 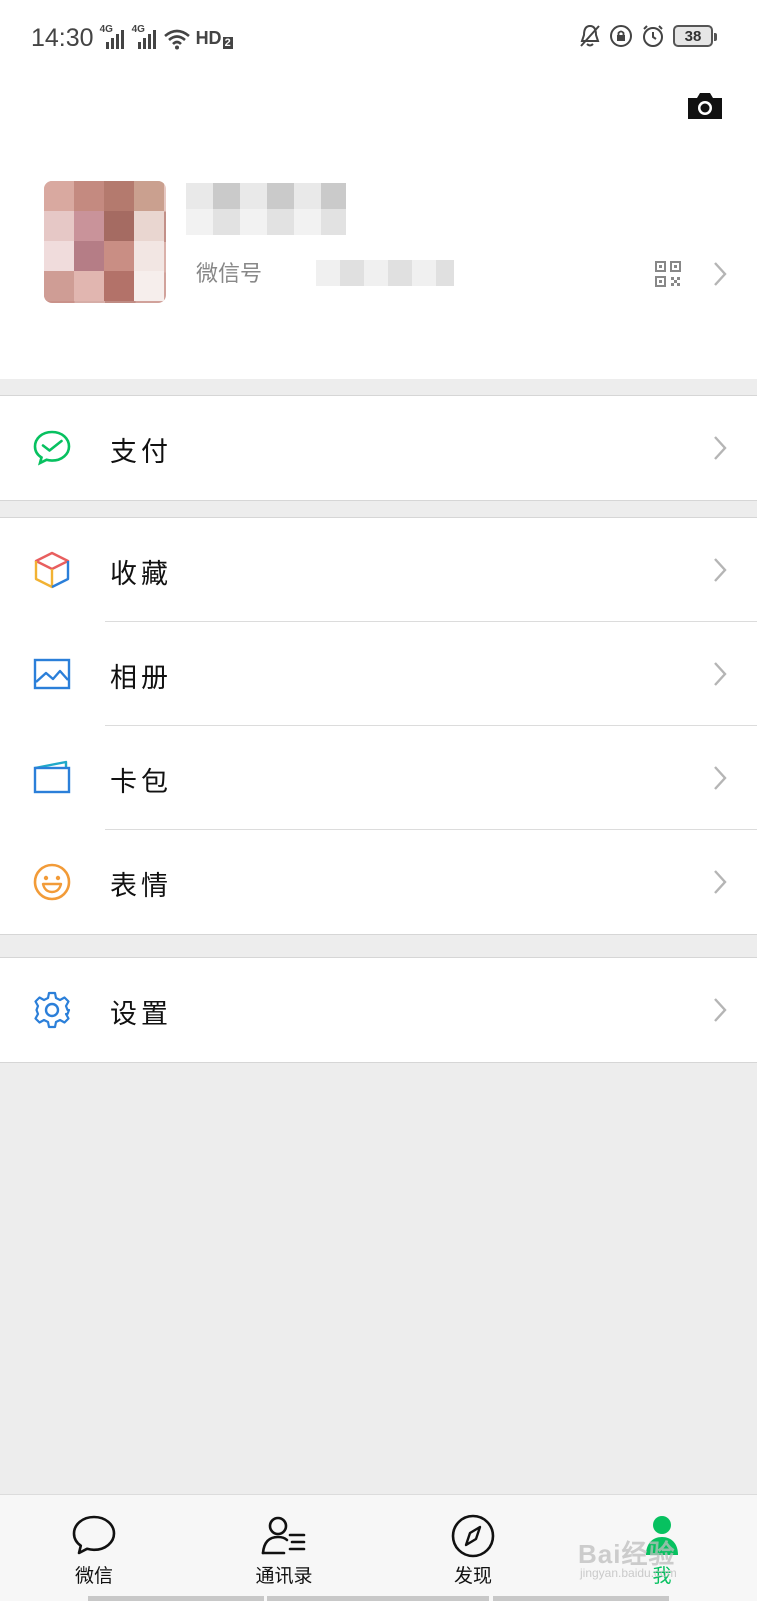 I want to click on menu-group-settings: 设置, so click(x=378, y=1010).